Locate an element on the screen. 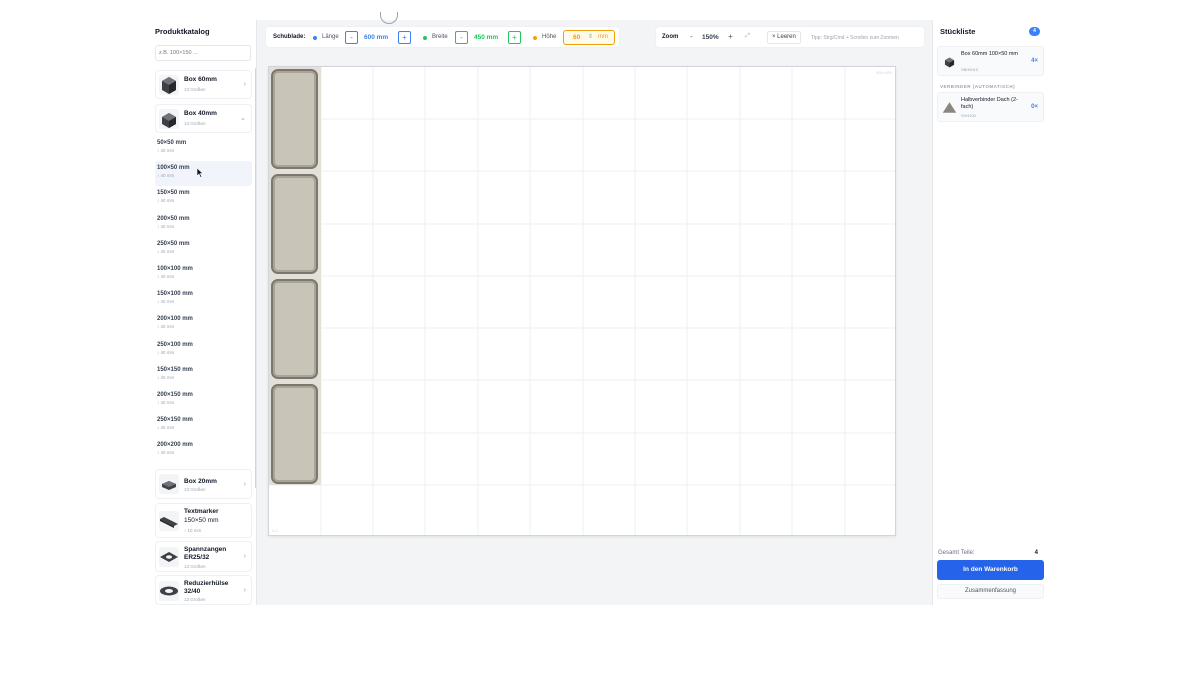  height-value: 60 is located at coordinates (577, 37).